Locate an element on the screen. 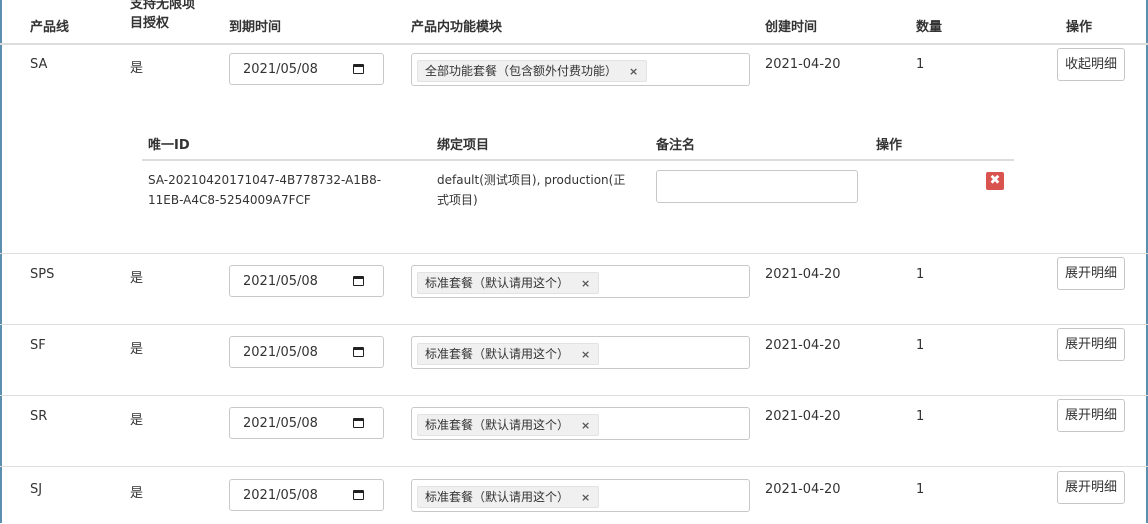 The height and width of the screenshot is (524, 1148). detail-project-cell: default(测试项目), production(正 式项目) is located at coordinates (531, 190).